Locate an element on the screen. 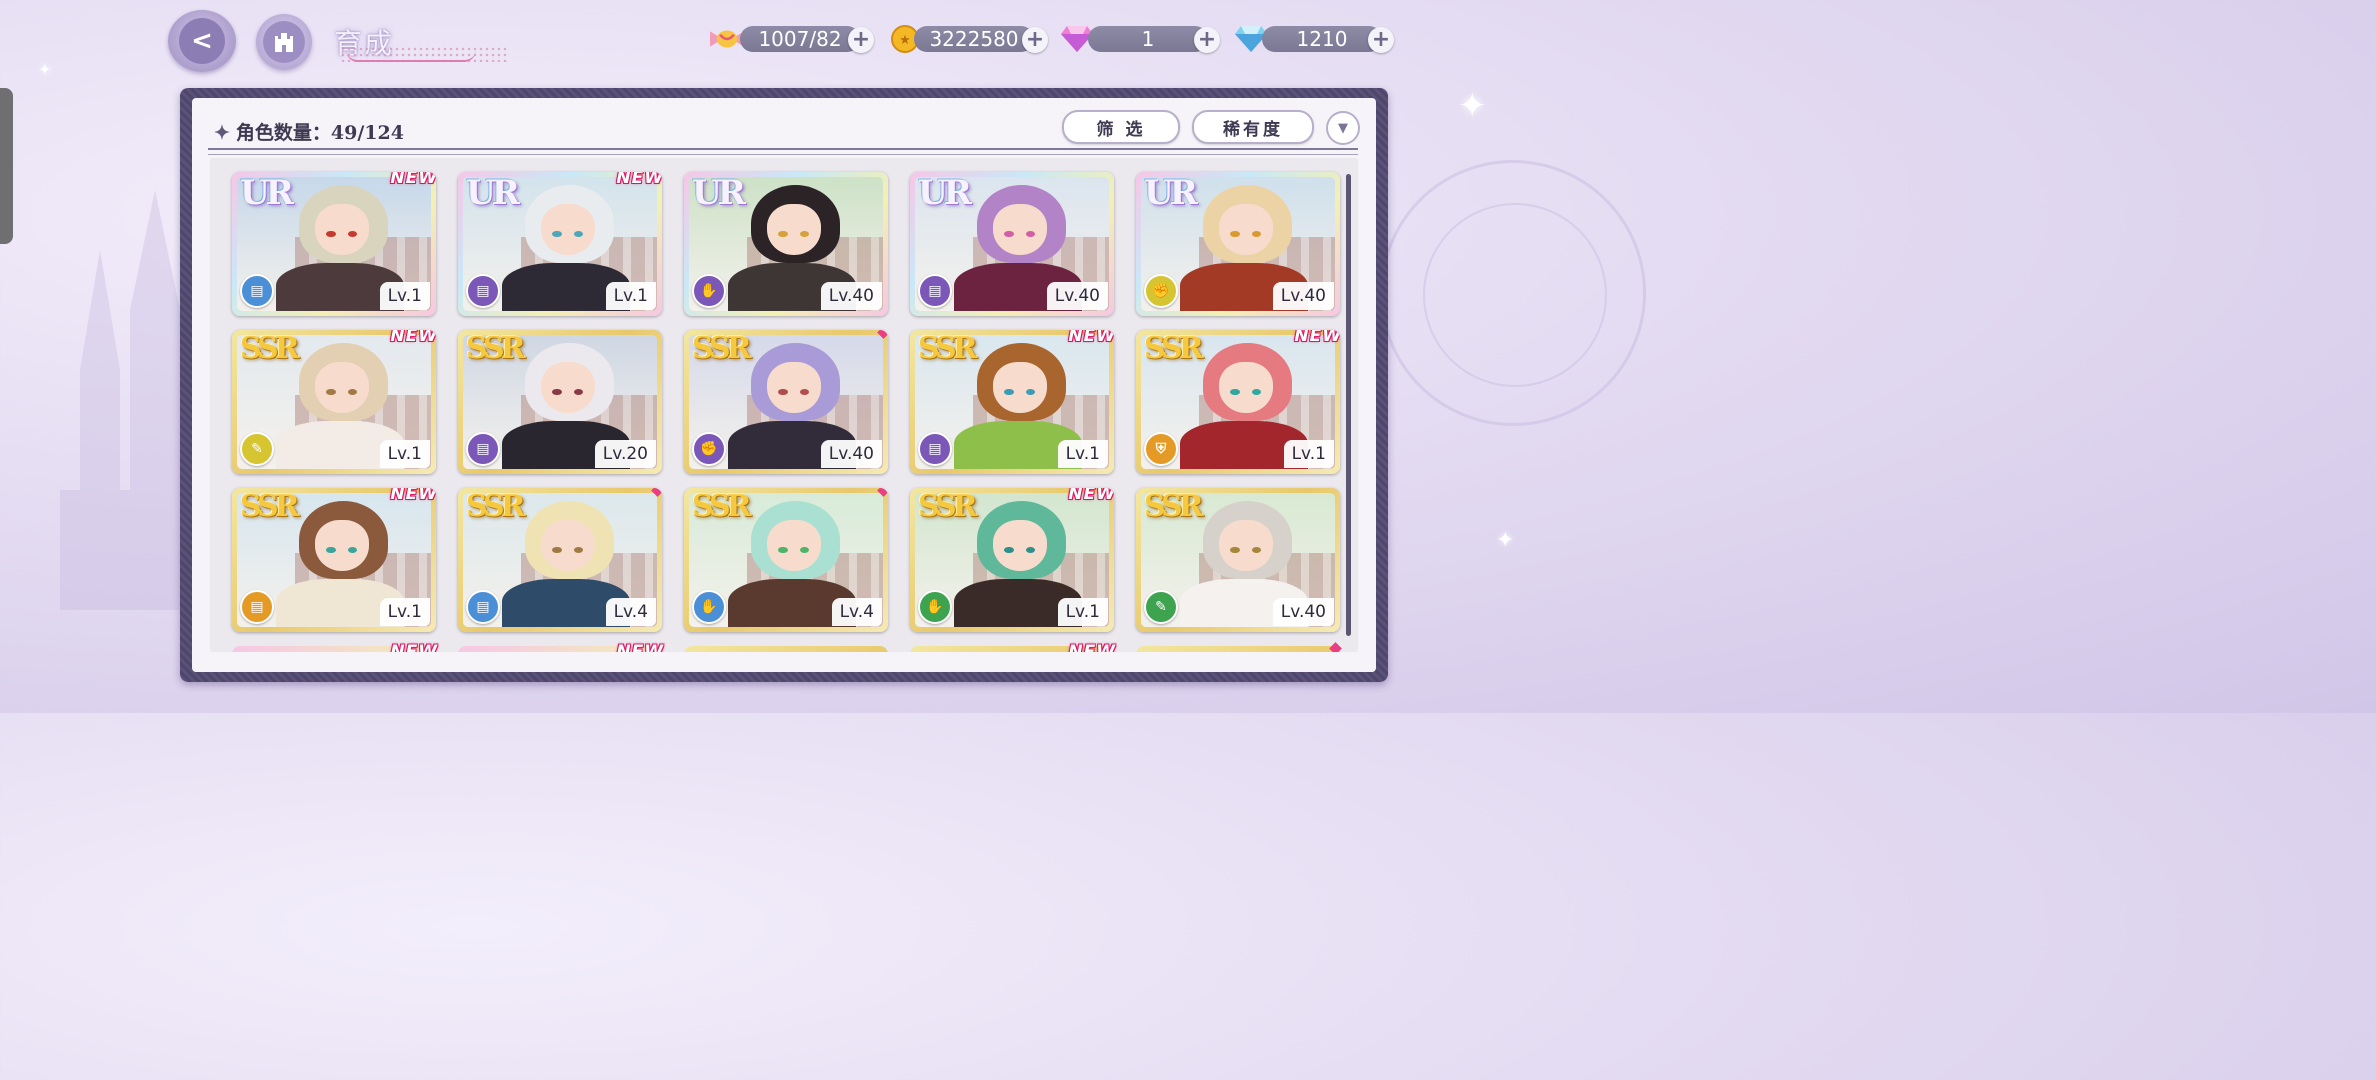 The image size is (2376, 1080). add-blue-diamond-button: + is located at coordinates (1381, 40).